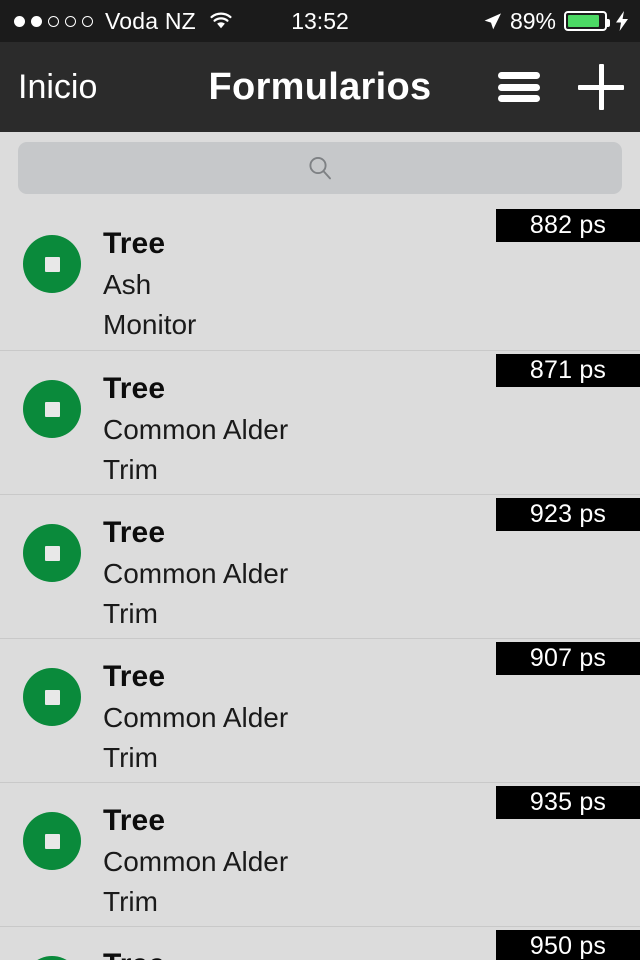 The height and width of the screenshot is (960, 640). Describe the element at coordinates (296, 284) in the screenshot. I see `row-text-block: Tree Ash Monitor` at that location.